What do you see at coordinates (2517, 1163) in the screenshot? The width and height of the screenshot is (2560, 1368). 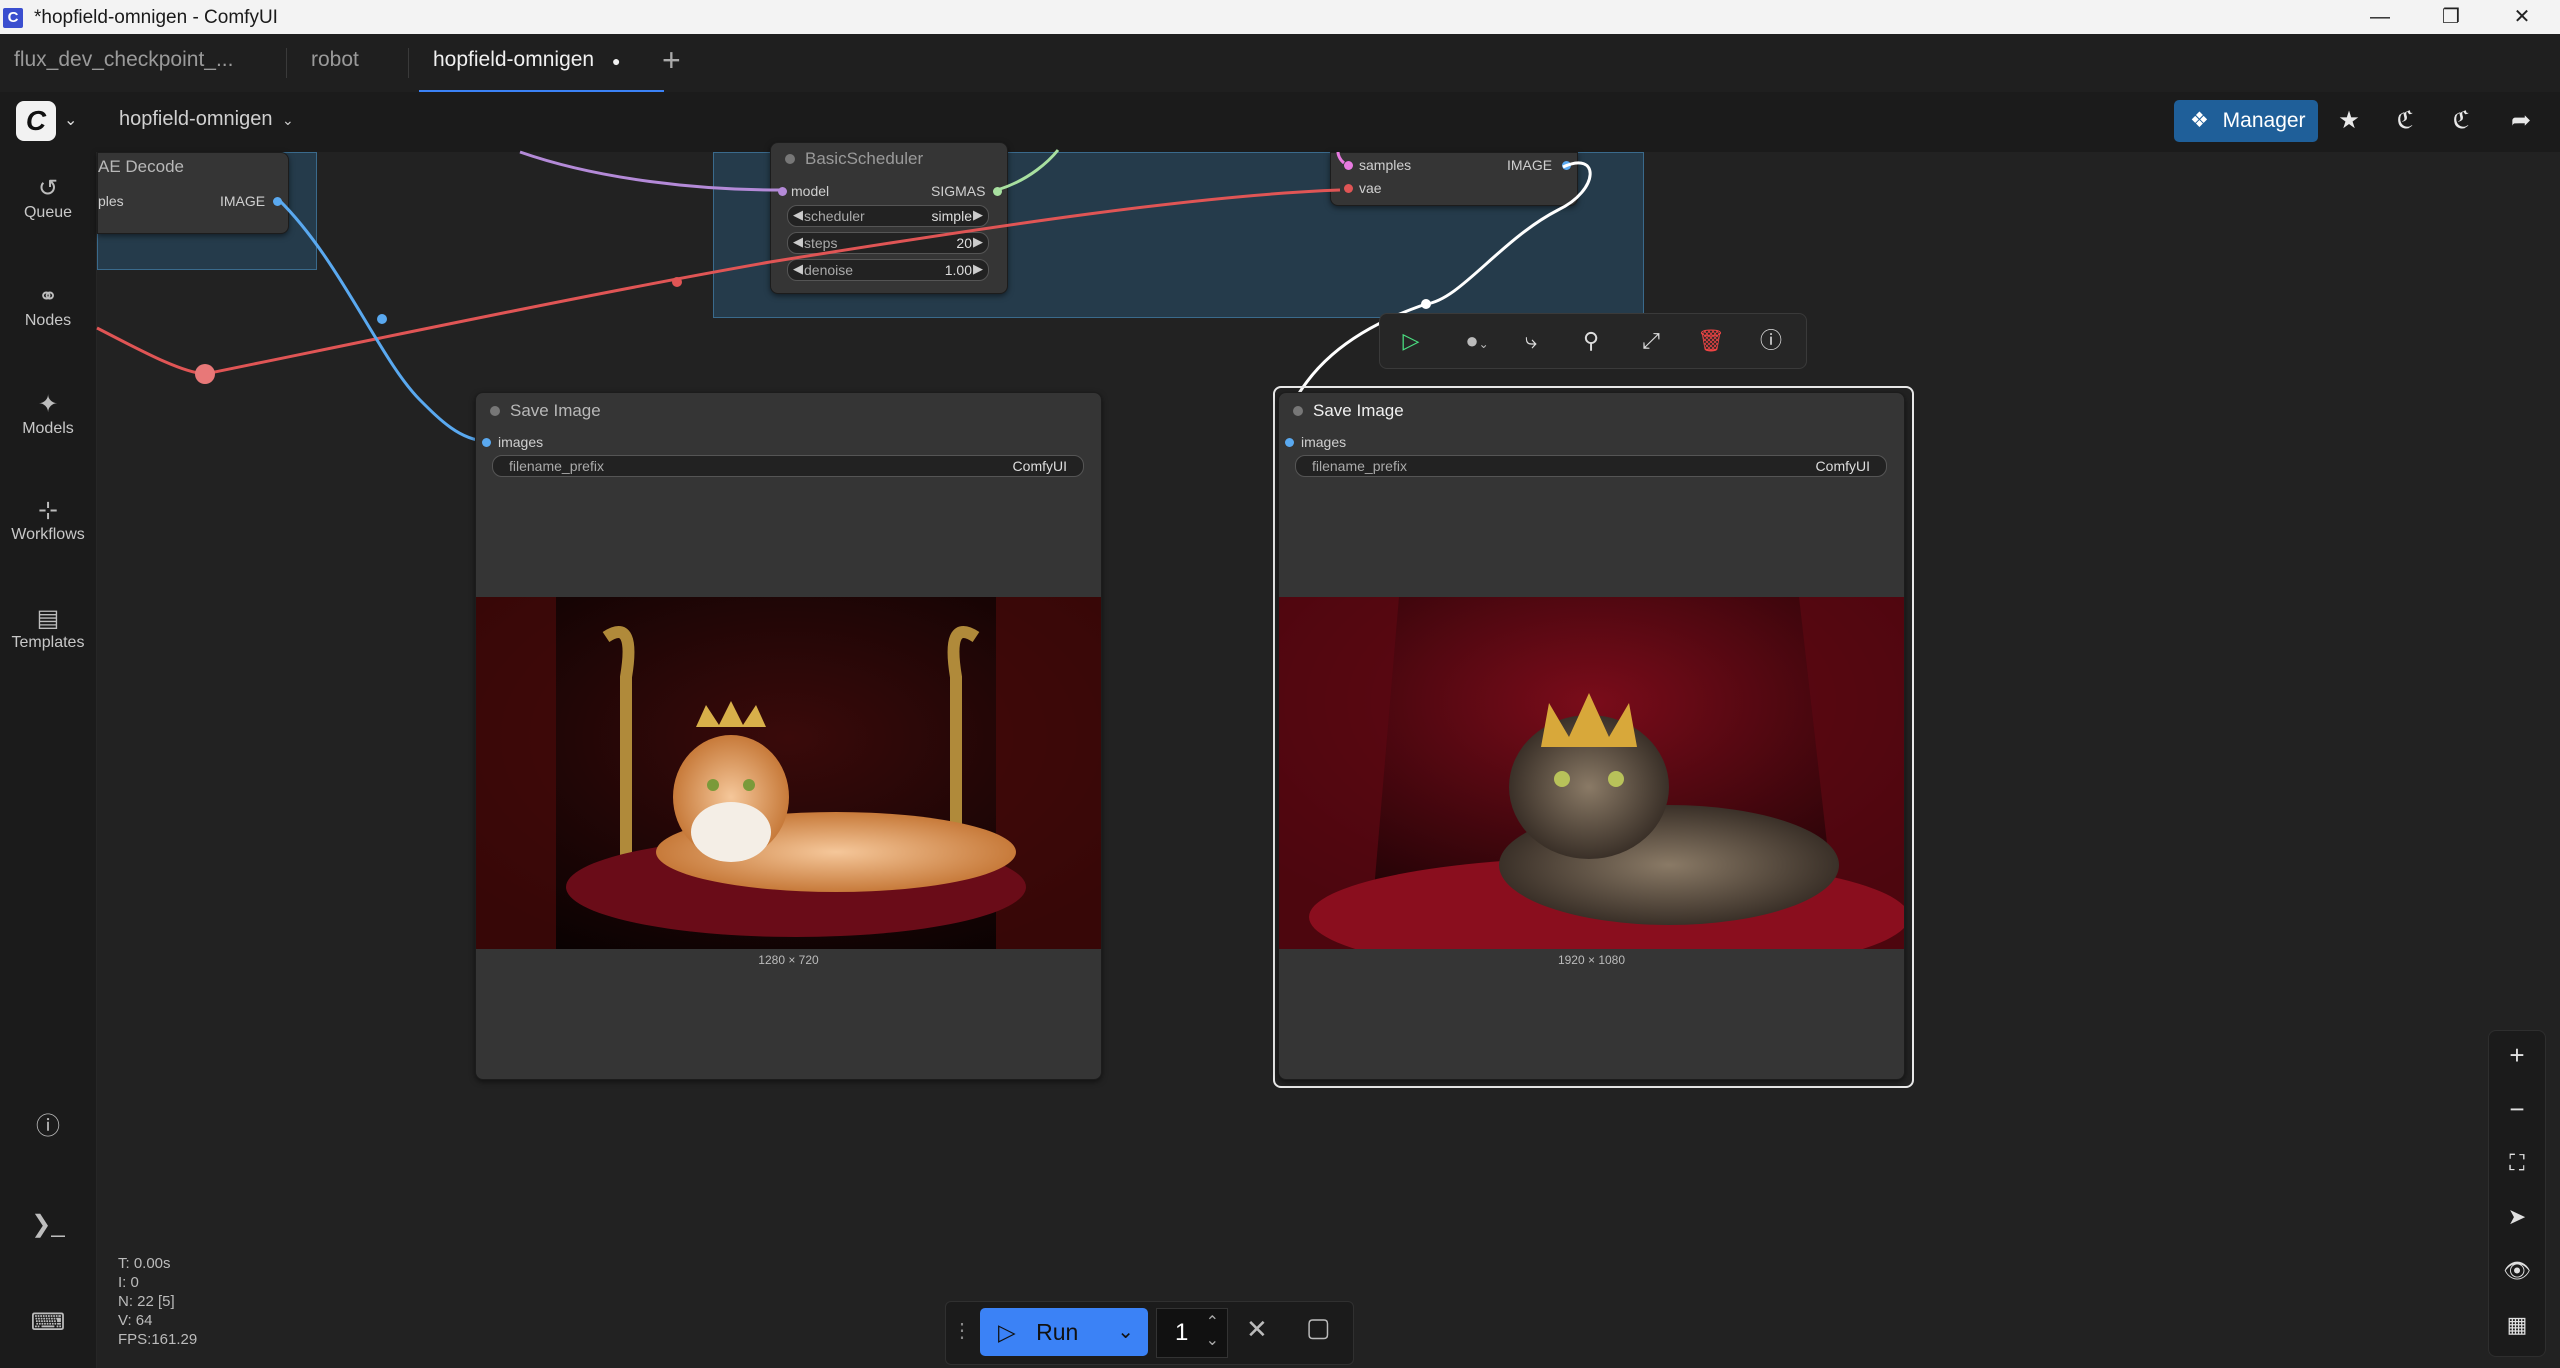 I see `fit-view-icon: ⛶` at bounding box center [2517, 1163].